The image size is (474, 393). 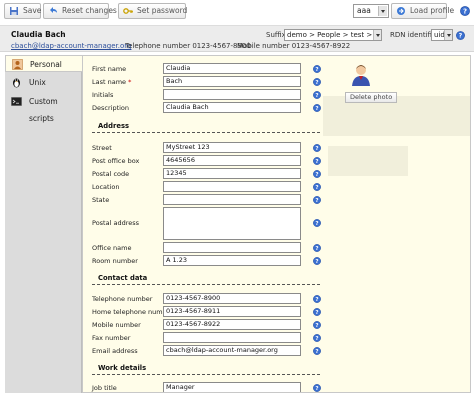 What do you see at coordinates (432, 10) in the screenshot?
I see `load-profile-label: Load profile` at bounding box center [432, 10].